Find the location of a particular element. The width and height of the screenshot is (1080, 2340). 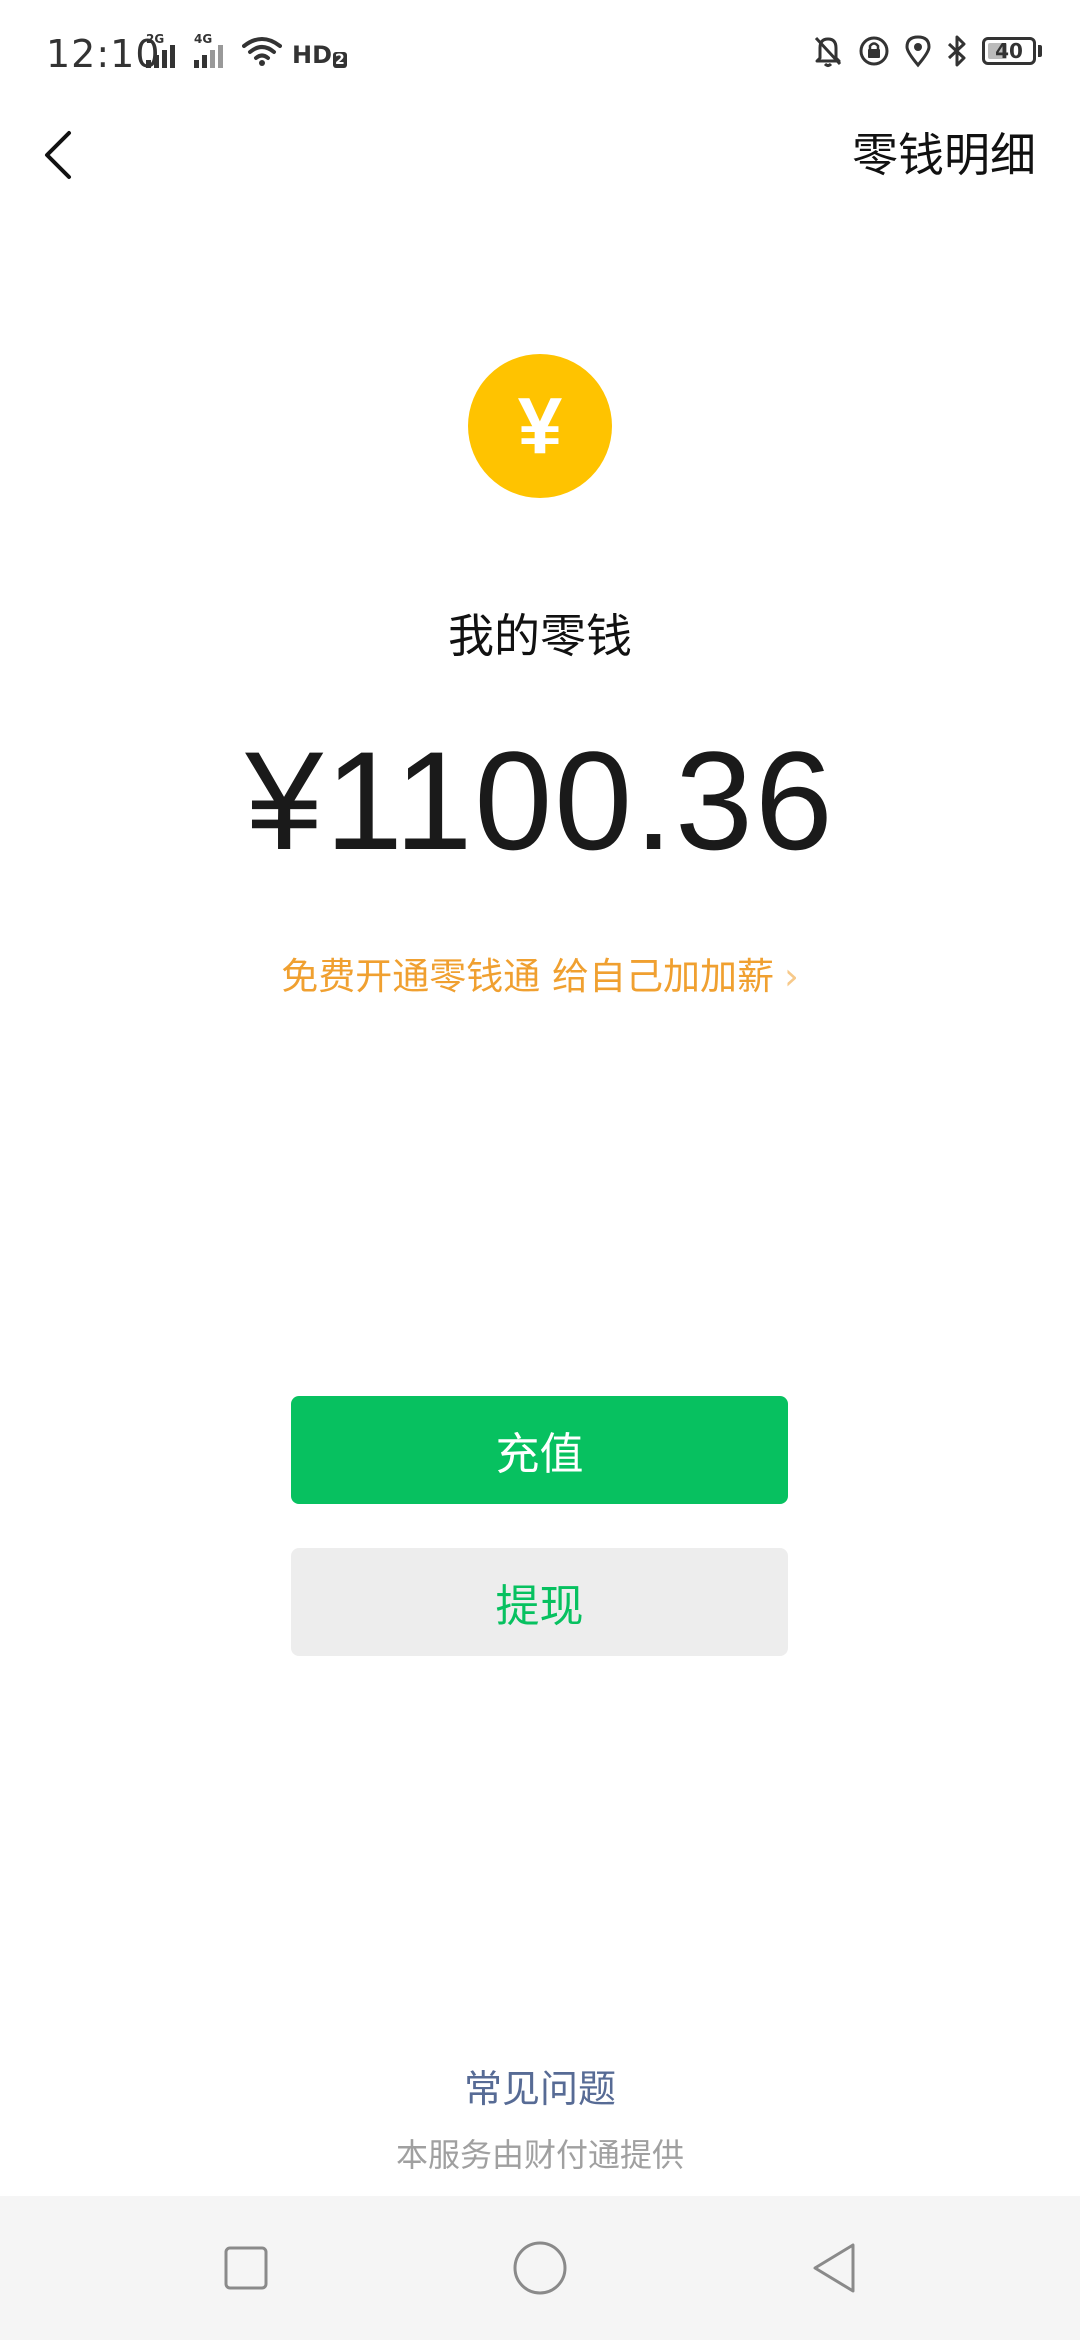

yuan-coin-icon: ¥ is located at coordinates (540, 426).